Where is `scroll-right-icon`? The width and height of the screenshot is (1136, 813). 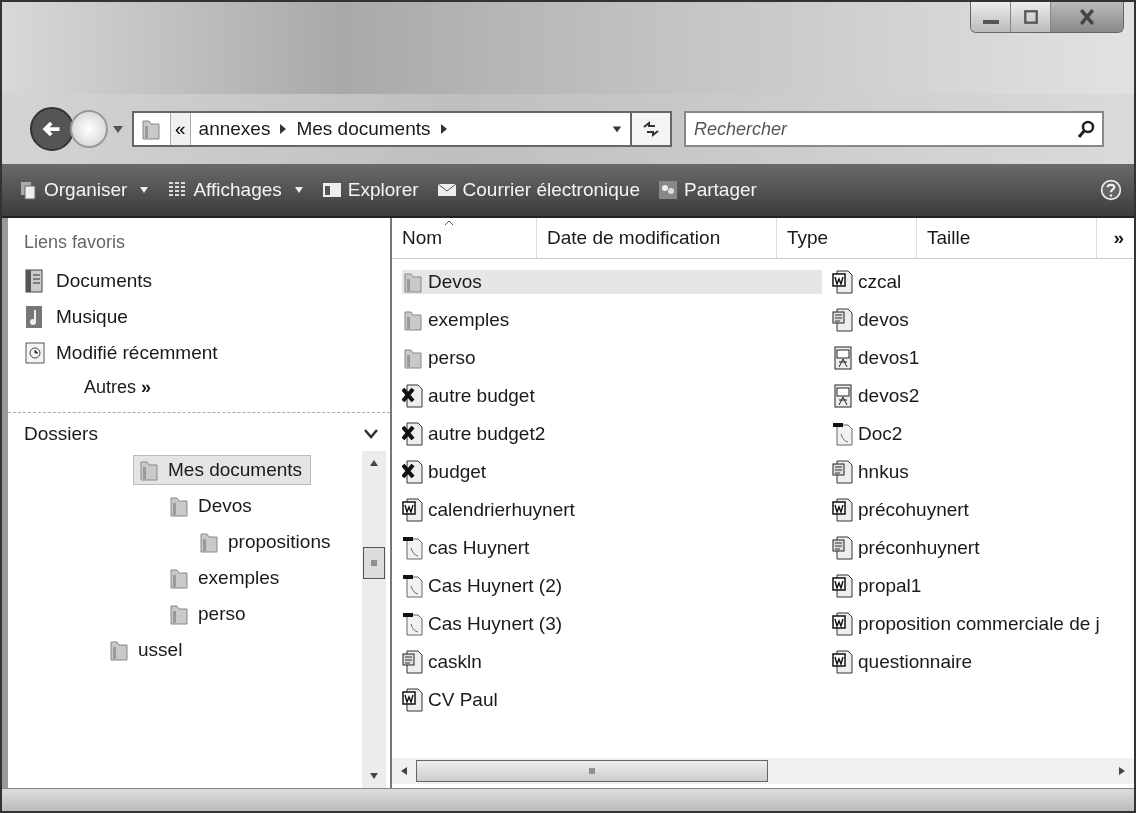 scroll-right-icon is located at coordinates (1122, 771).